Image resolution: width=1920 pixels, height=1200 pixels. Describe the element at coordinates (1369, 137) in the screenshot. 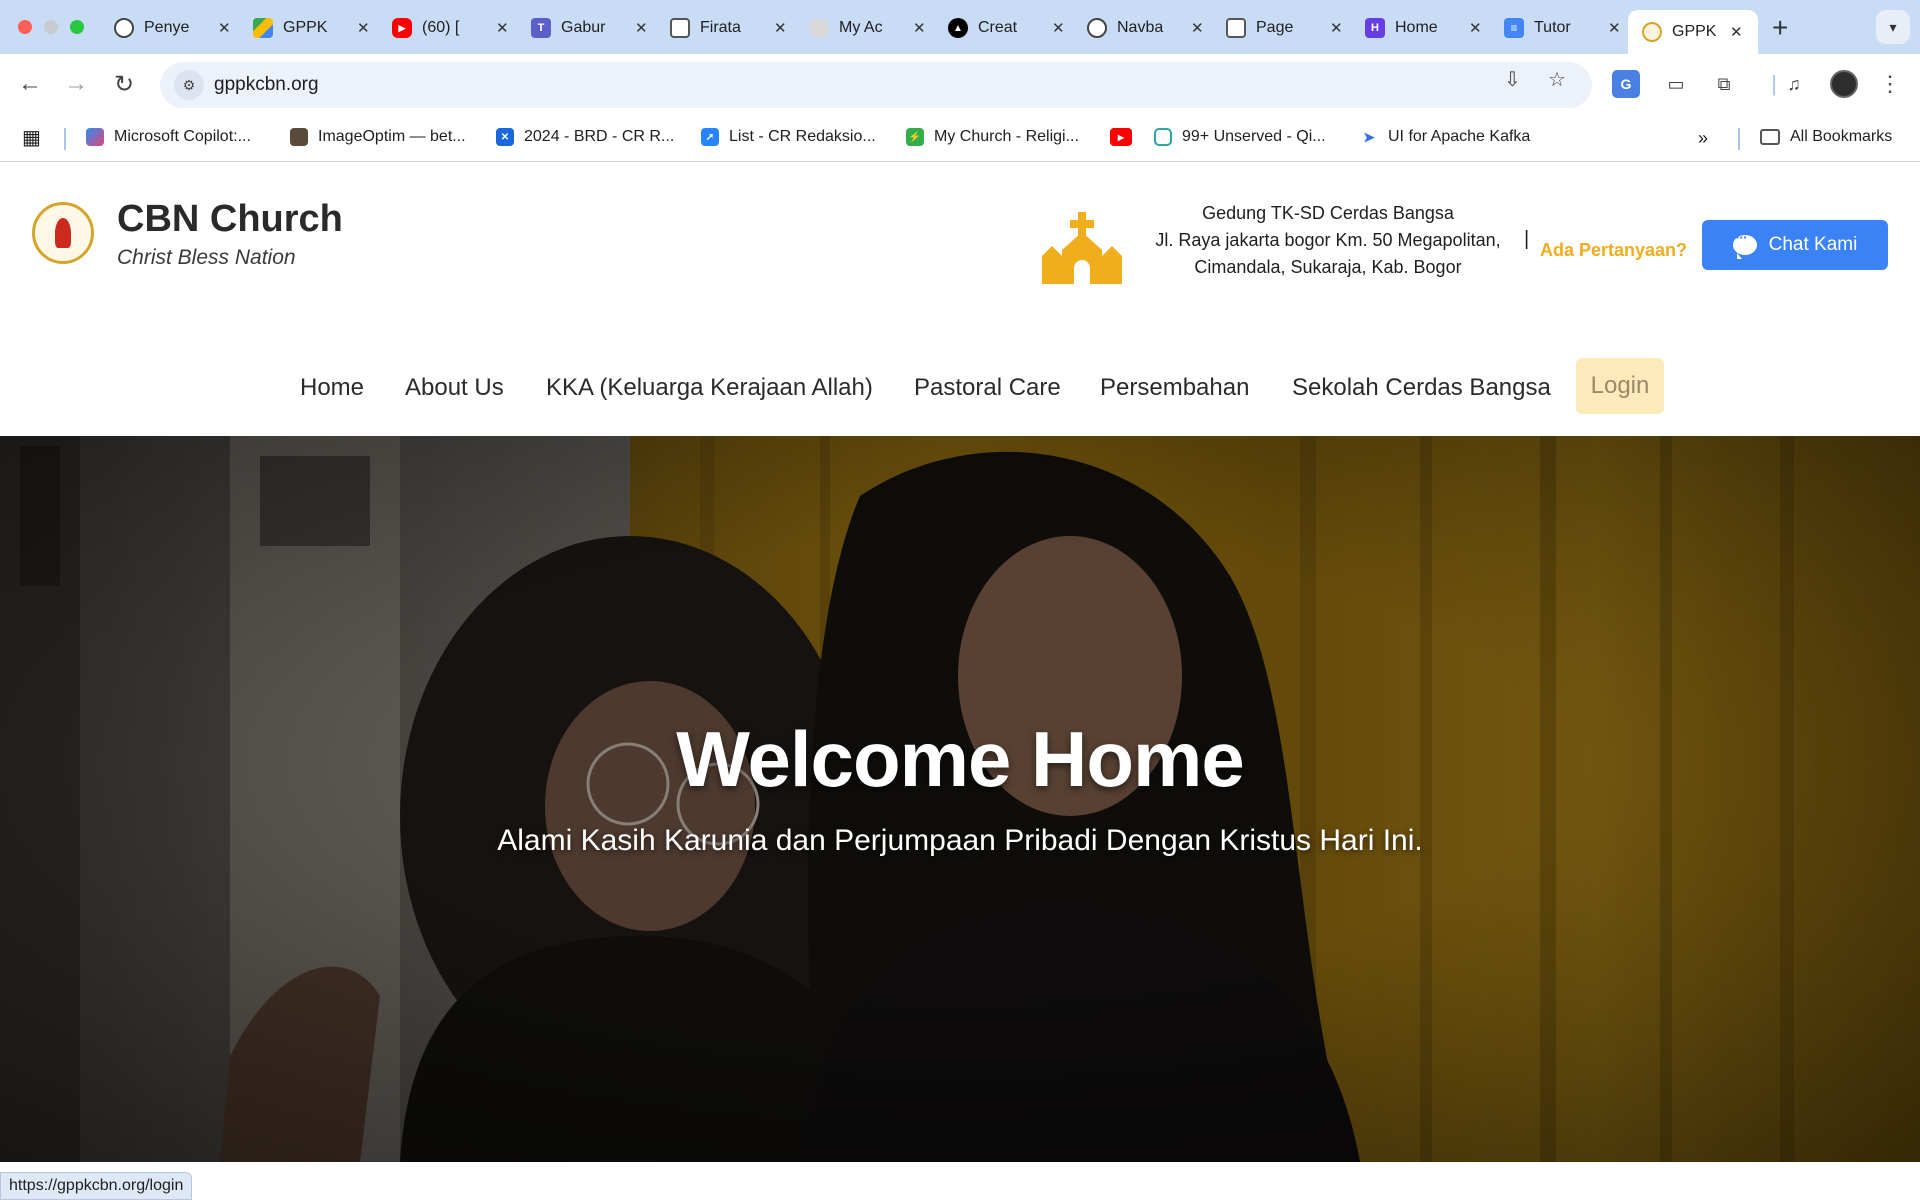

I see `kafka-icon: ➤` at that location.